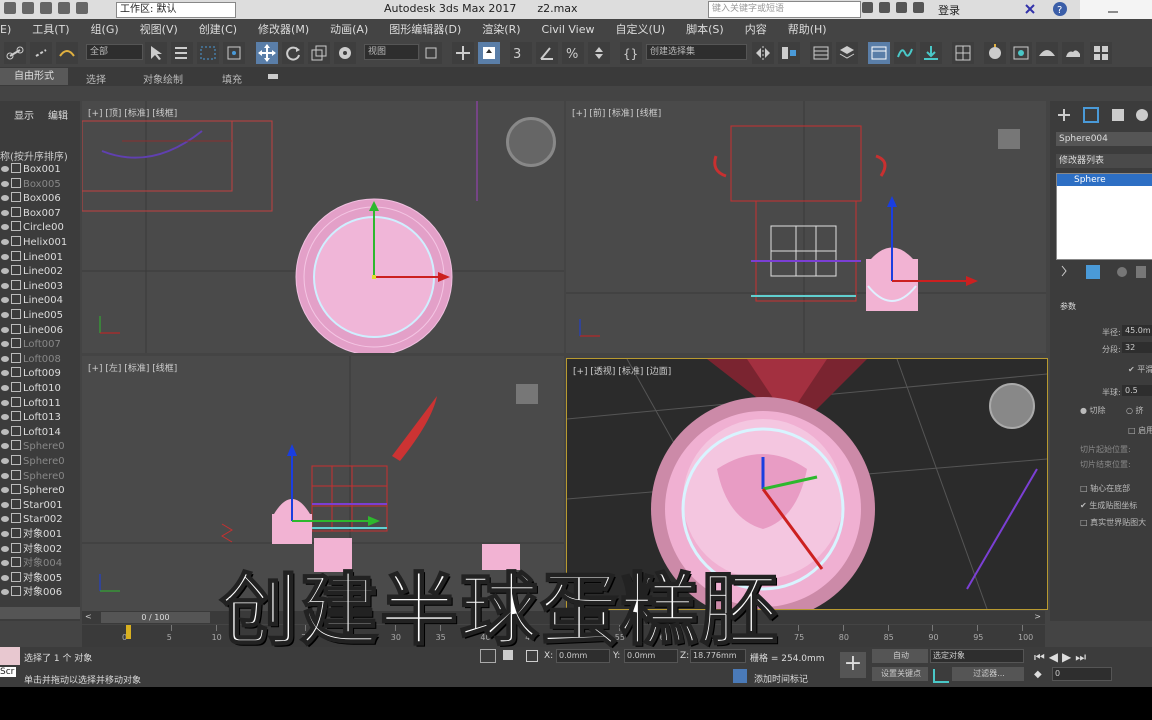 The width and height of the screenshot is (1152, 720). Describe the element at coordinates (40, 374) in the screenshot. I see `scene-item: Loft009` at that location.